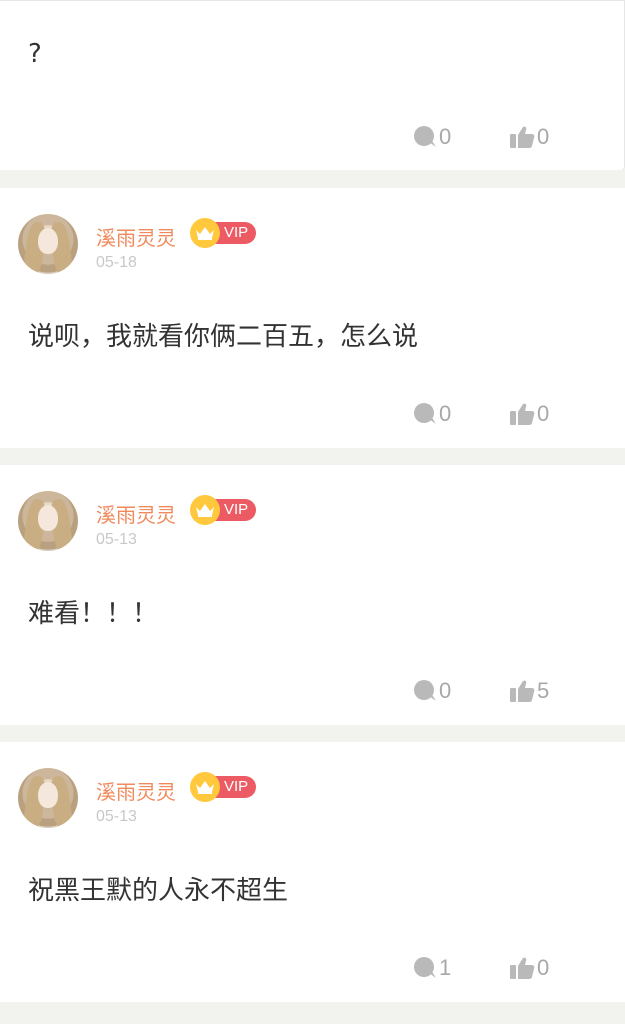  I want to click on like-count: 5, so click(543, 690).